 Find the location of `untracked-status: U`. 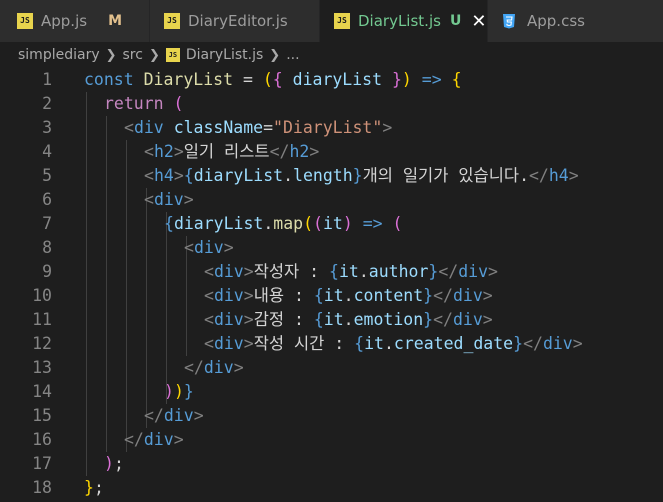

untracked-status: U is located at coordinates (455, 21).